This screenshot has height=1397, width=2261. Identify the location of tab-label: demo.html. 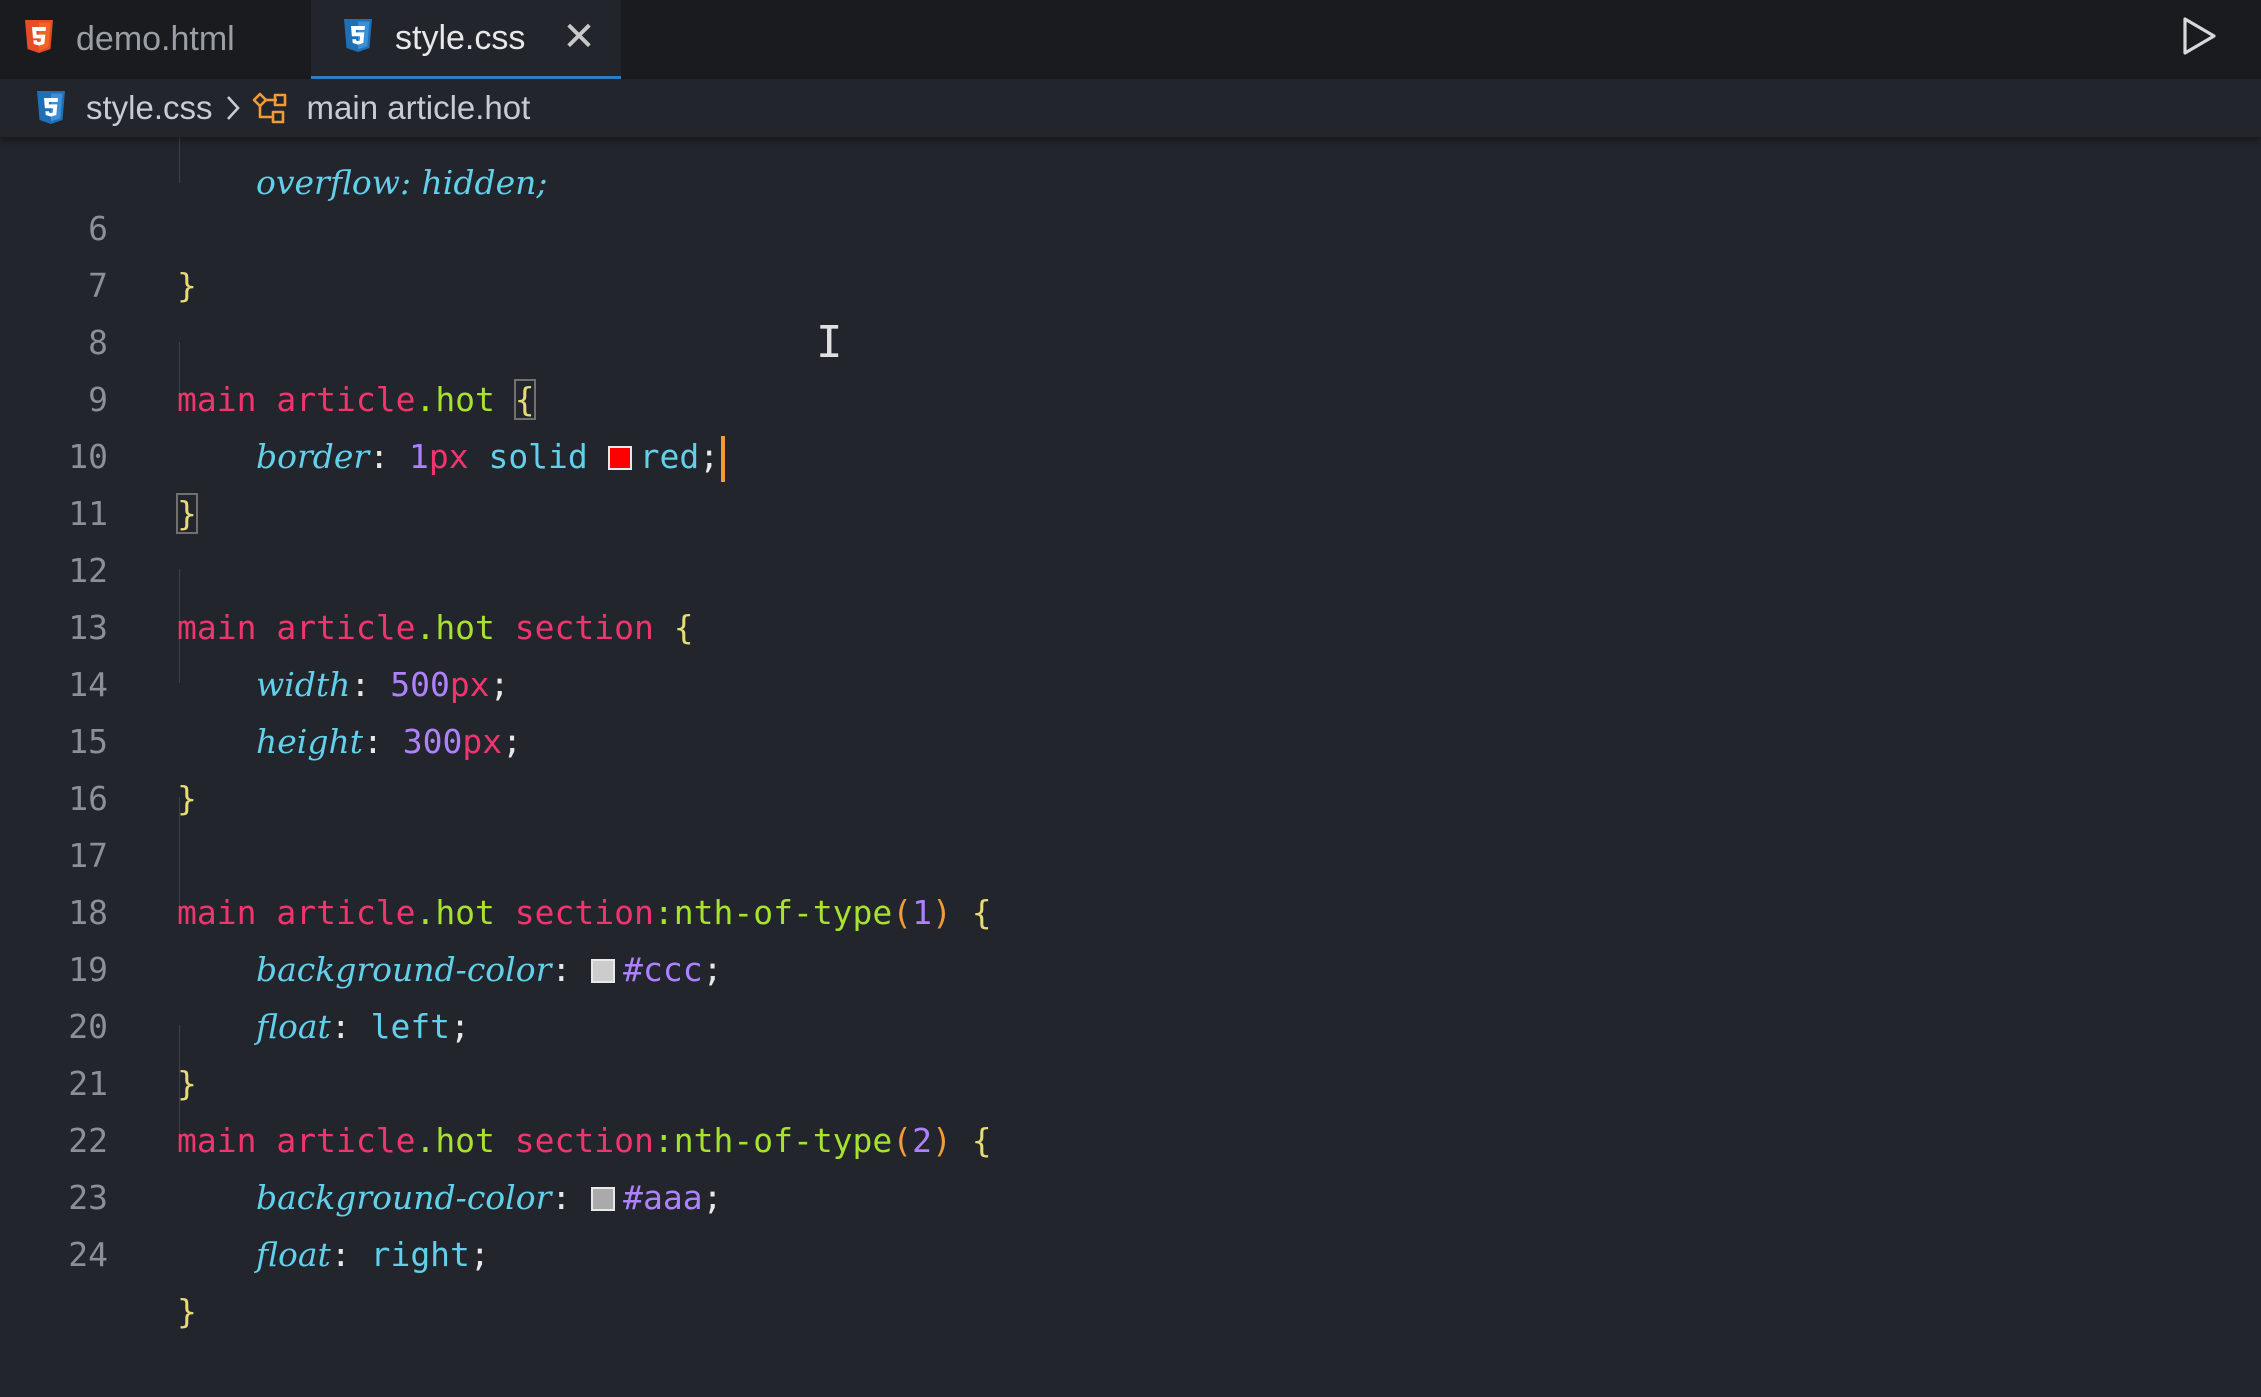
(155, 39).